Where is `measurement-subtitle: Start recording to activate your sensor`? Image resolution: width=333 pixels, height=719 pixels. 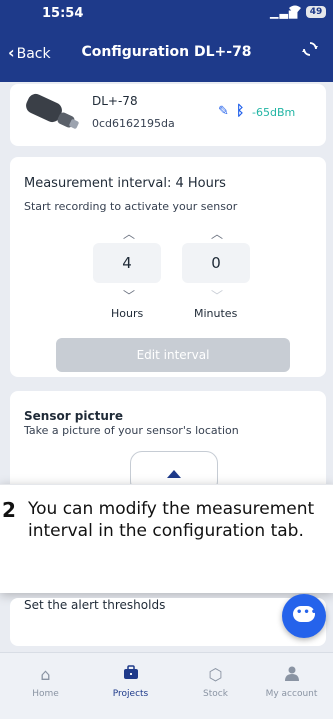 measurement-subtitle: Start recording to activate your sensor is located at coordinates (131, 206).